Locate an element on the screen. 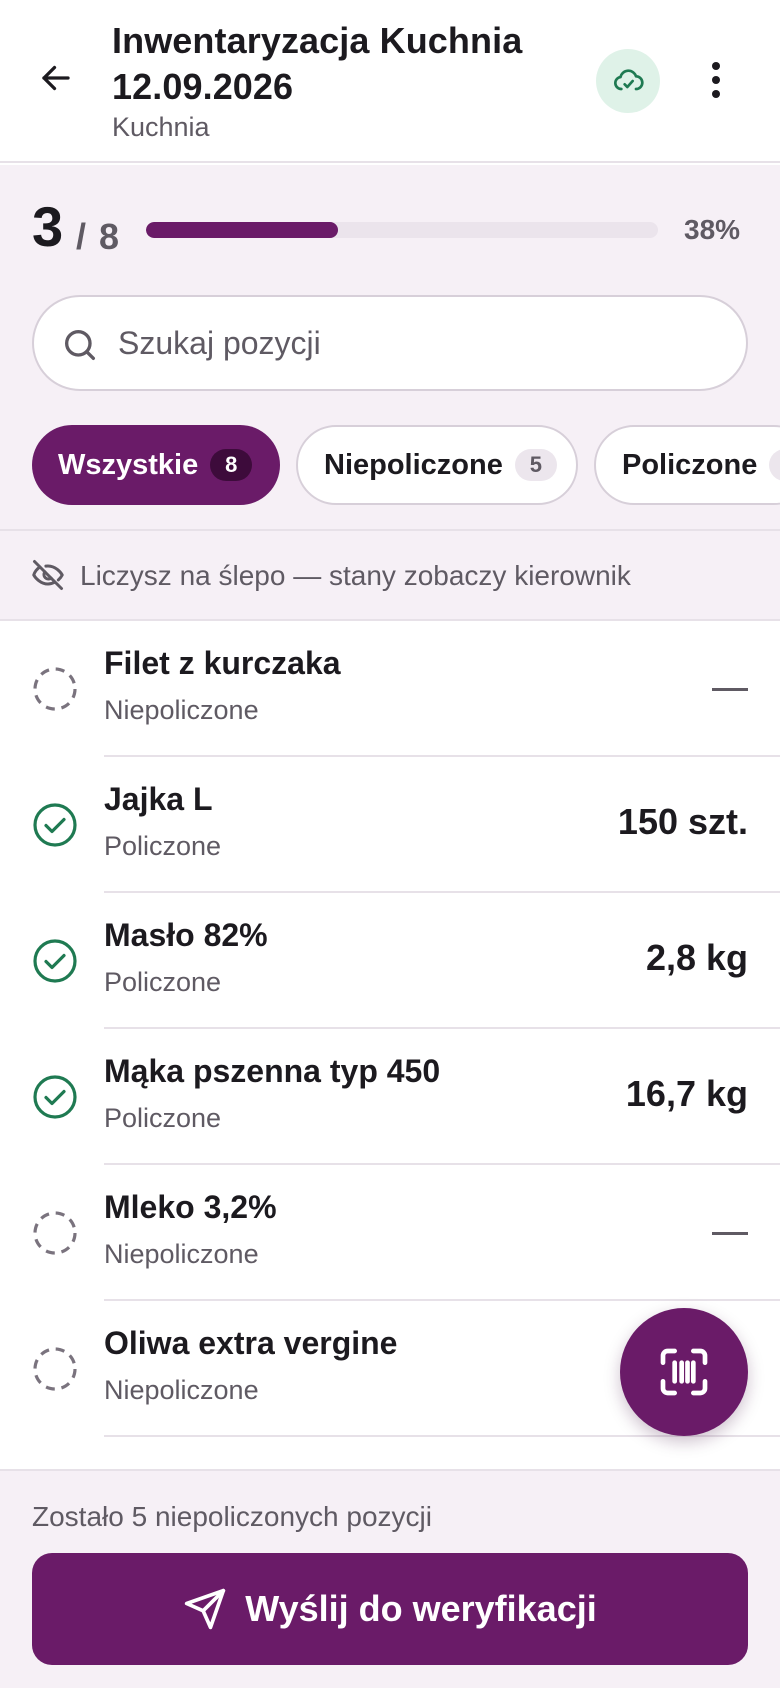 The height and width of the screenshot is (1688, 780). search-input is located at coordinates (418, 343).